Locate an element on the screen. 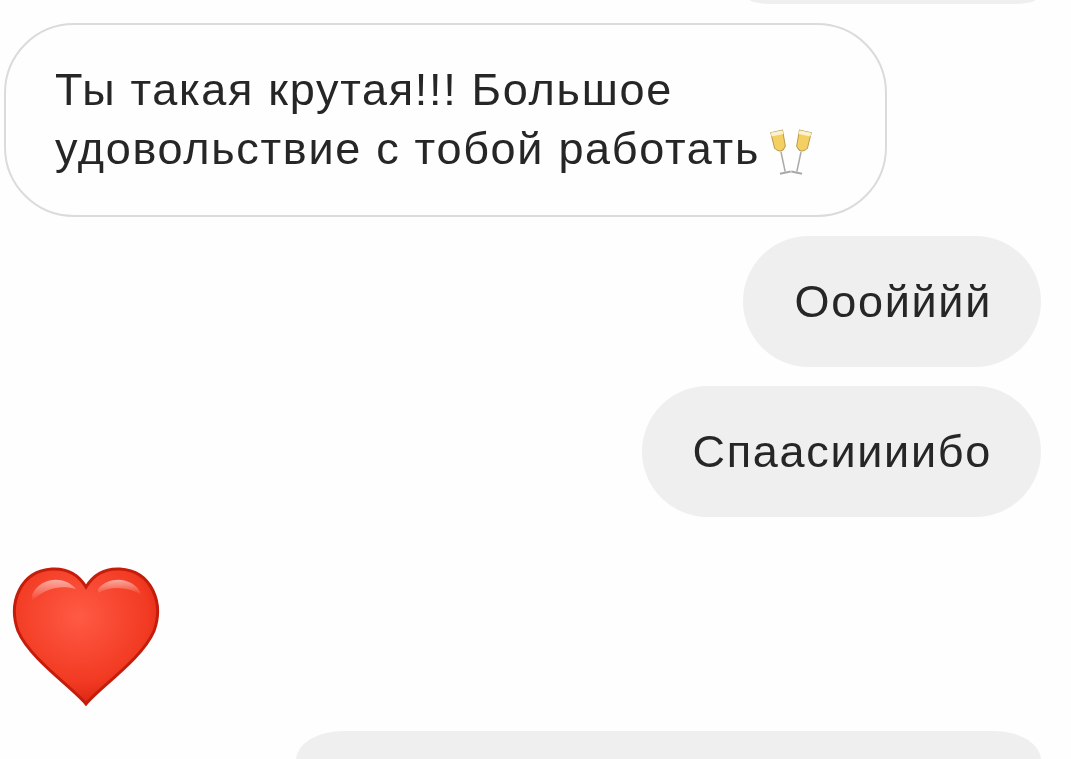 The image size is (1071, 759). message-text: Спаасиииибо is located at coordinates (842, 451).